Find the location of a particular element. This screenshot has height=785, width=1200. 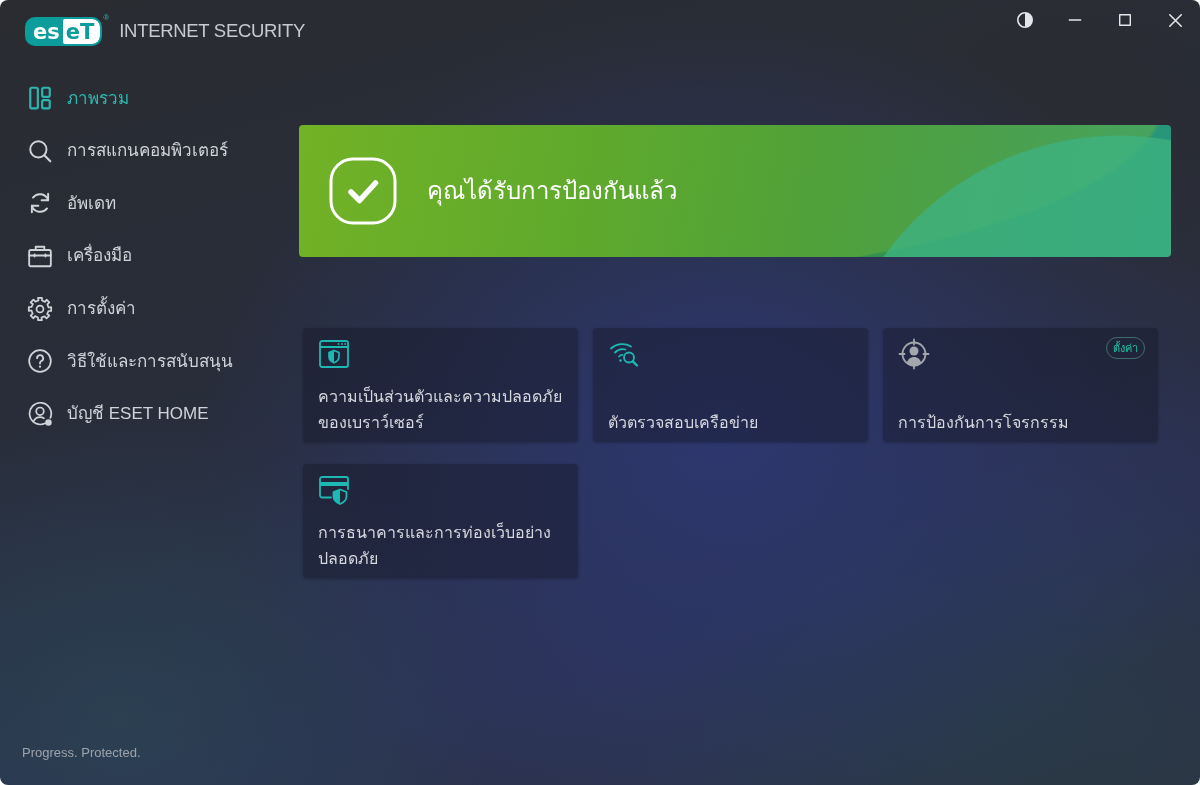

eset-logo: es eT is located at coordinates (64, 31).